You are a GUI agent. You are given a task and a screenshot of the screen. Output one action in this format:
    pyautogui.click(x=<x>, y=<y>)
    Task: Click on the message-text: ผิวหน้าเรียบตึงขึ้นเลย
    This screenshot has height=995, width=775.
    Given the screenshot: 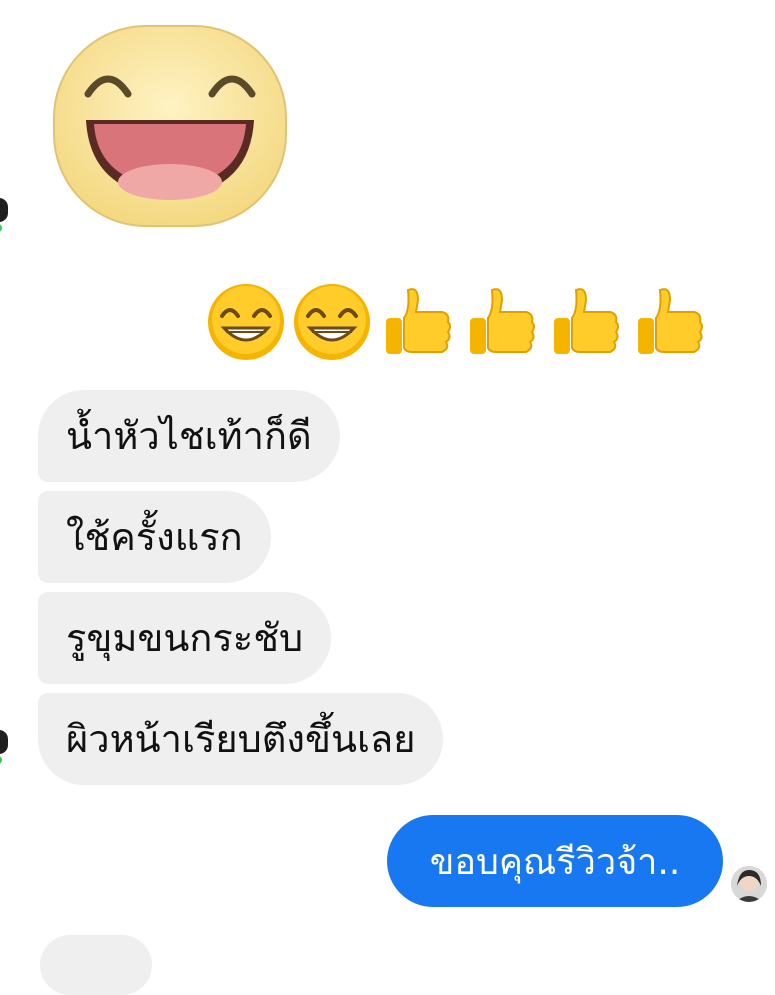 What is the action you would take?
    pyautogui.click(x=241, y=739)
    